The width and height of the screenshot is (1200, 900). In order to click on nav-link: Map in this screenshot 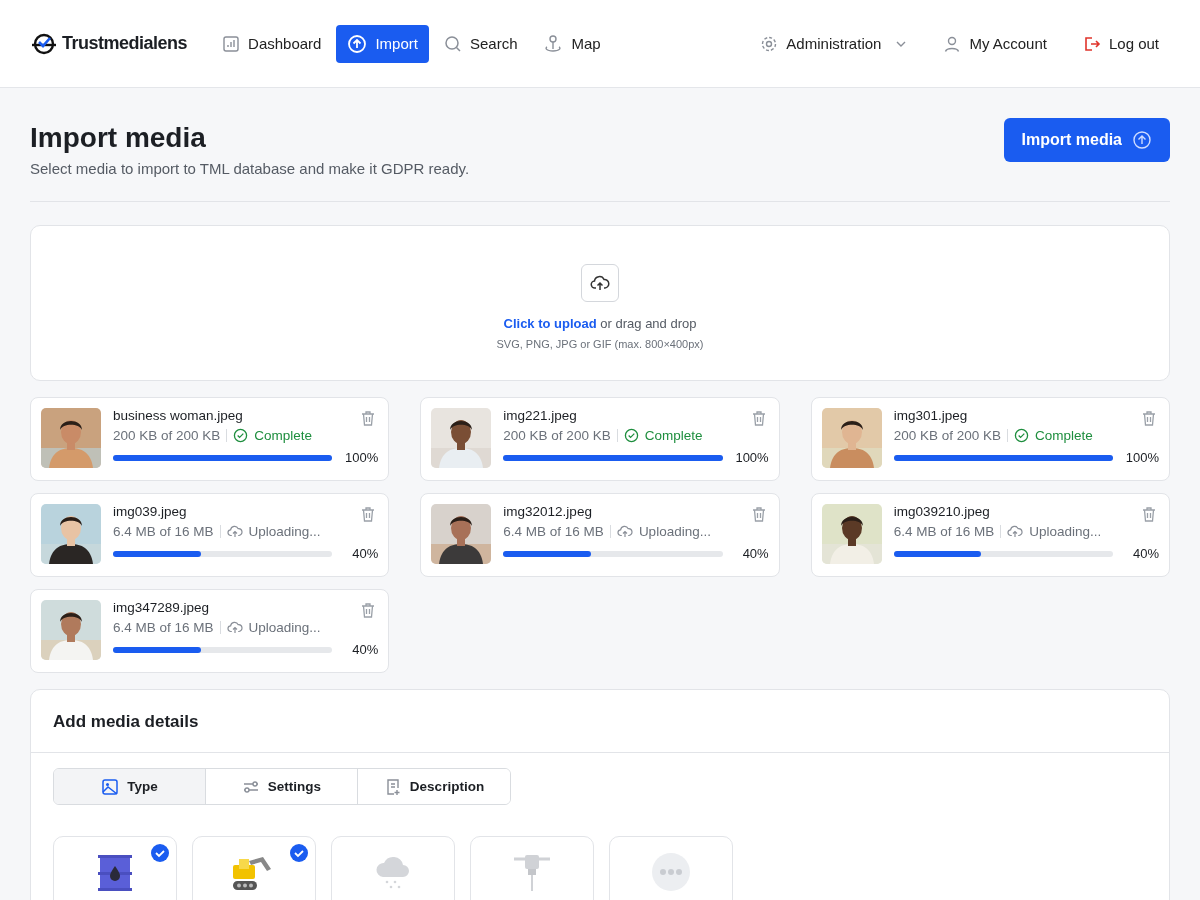, I will do `click(572, 43)`.